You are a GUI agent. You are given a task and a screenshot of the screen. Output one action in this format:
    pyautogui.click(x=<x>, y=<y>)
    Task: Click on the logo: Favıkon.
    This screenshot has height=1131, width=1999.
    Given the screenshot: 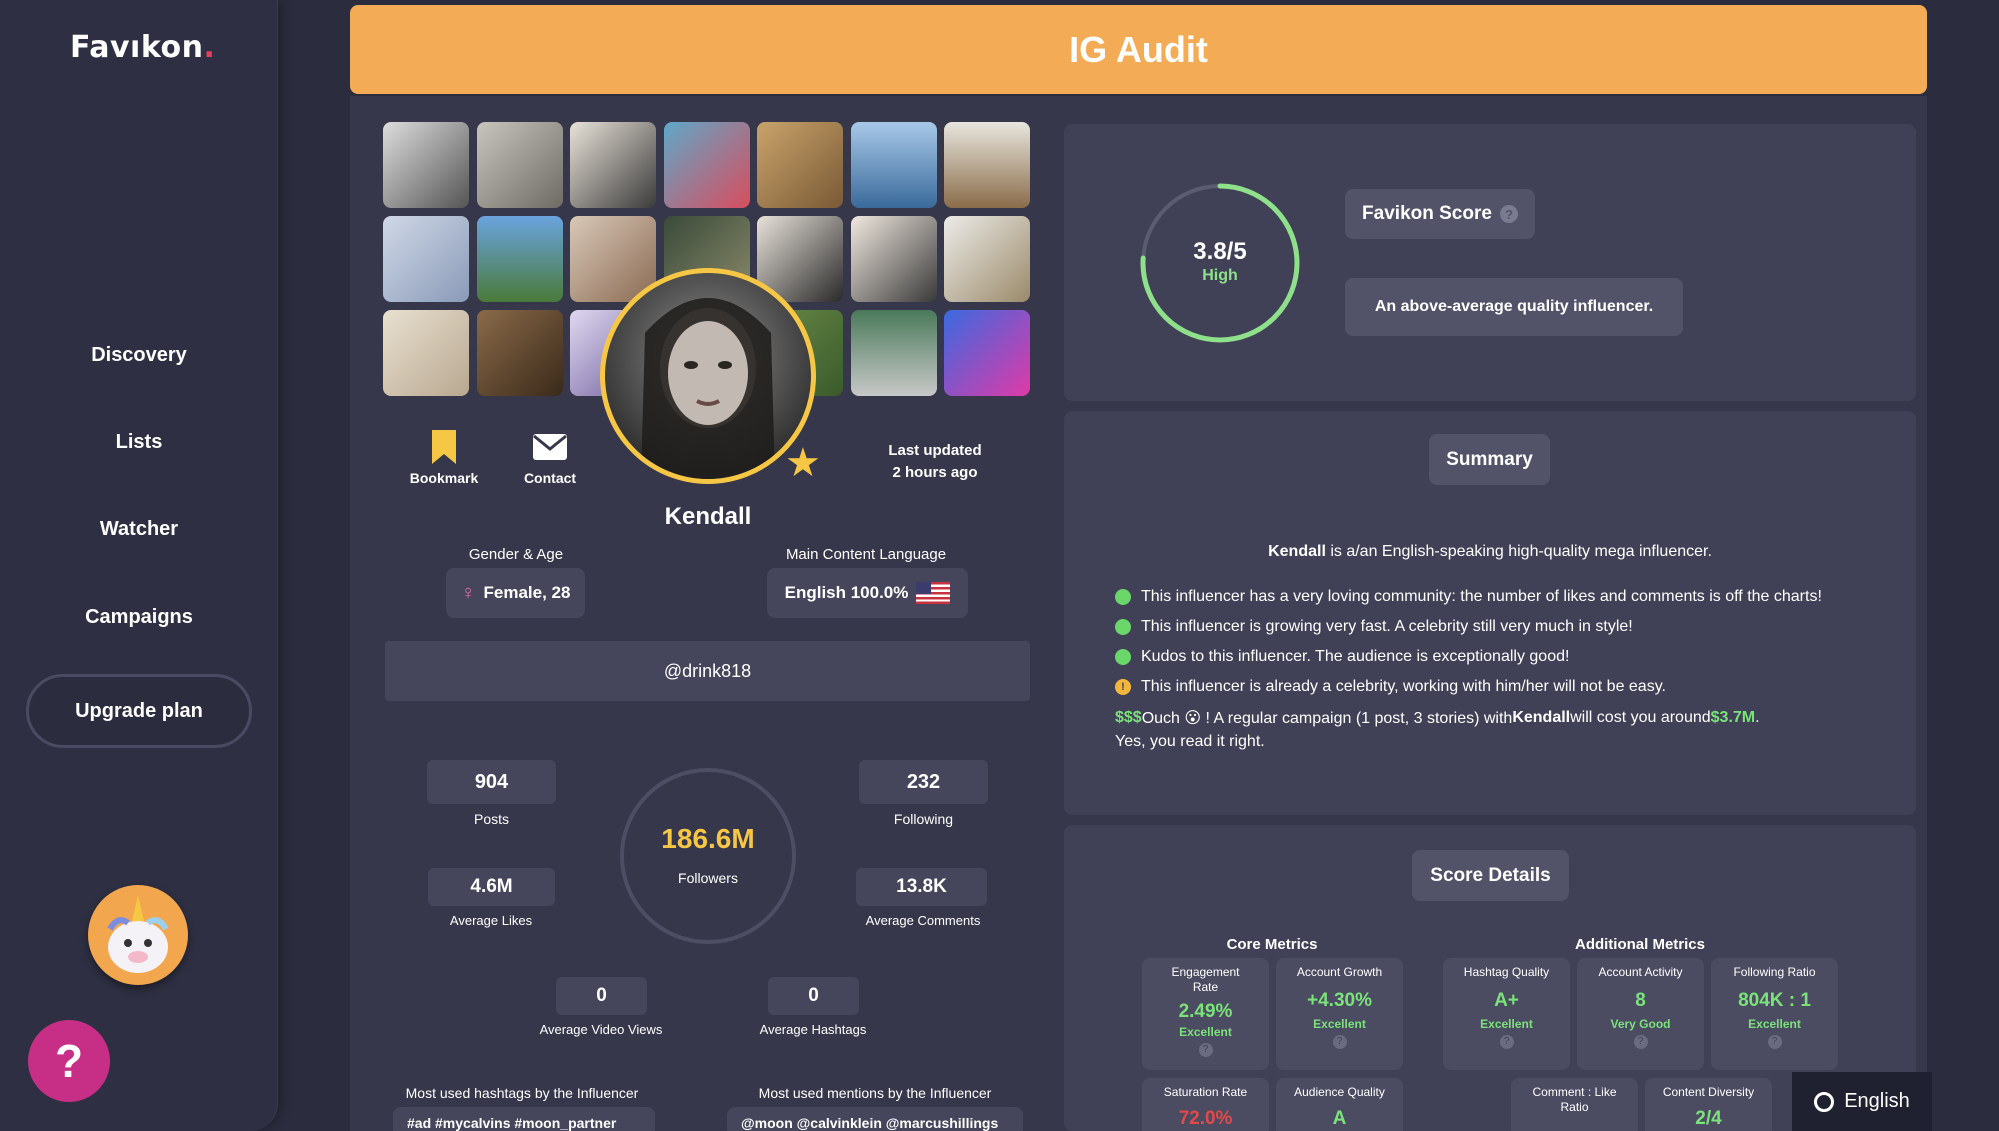 What is the action you would take?
    pyautogui.click(x=142, y=47)
    